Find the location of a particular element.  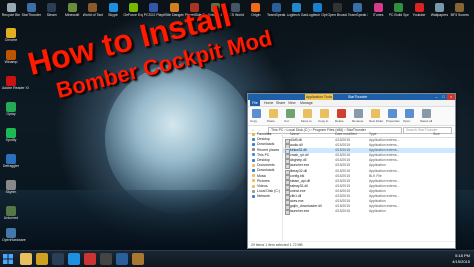

nav-item-label: Pictures is located at coordinates (263, 180).